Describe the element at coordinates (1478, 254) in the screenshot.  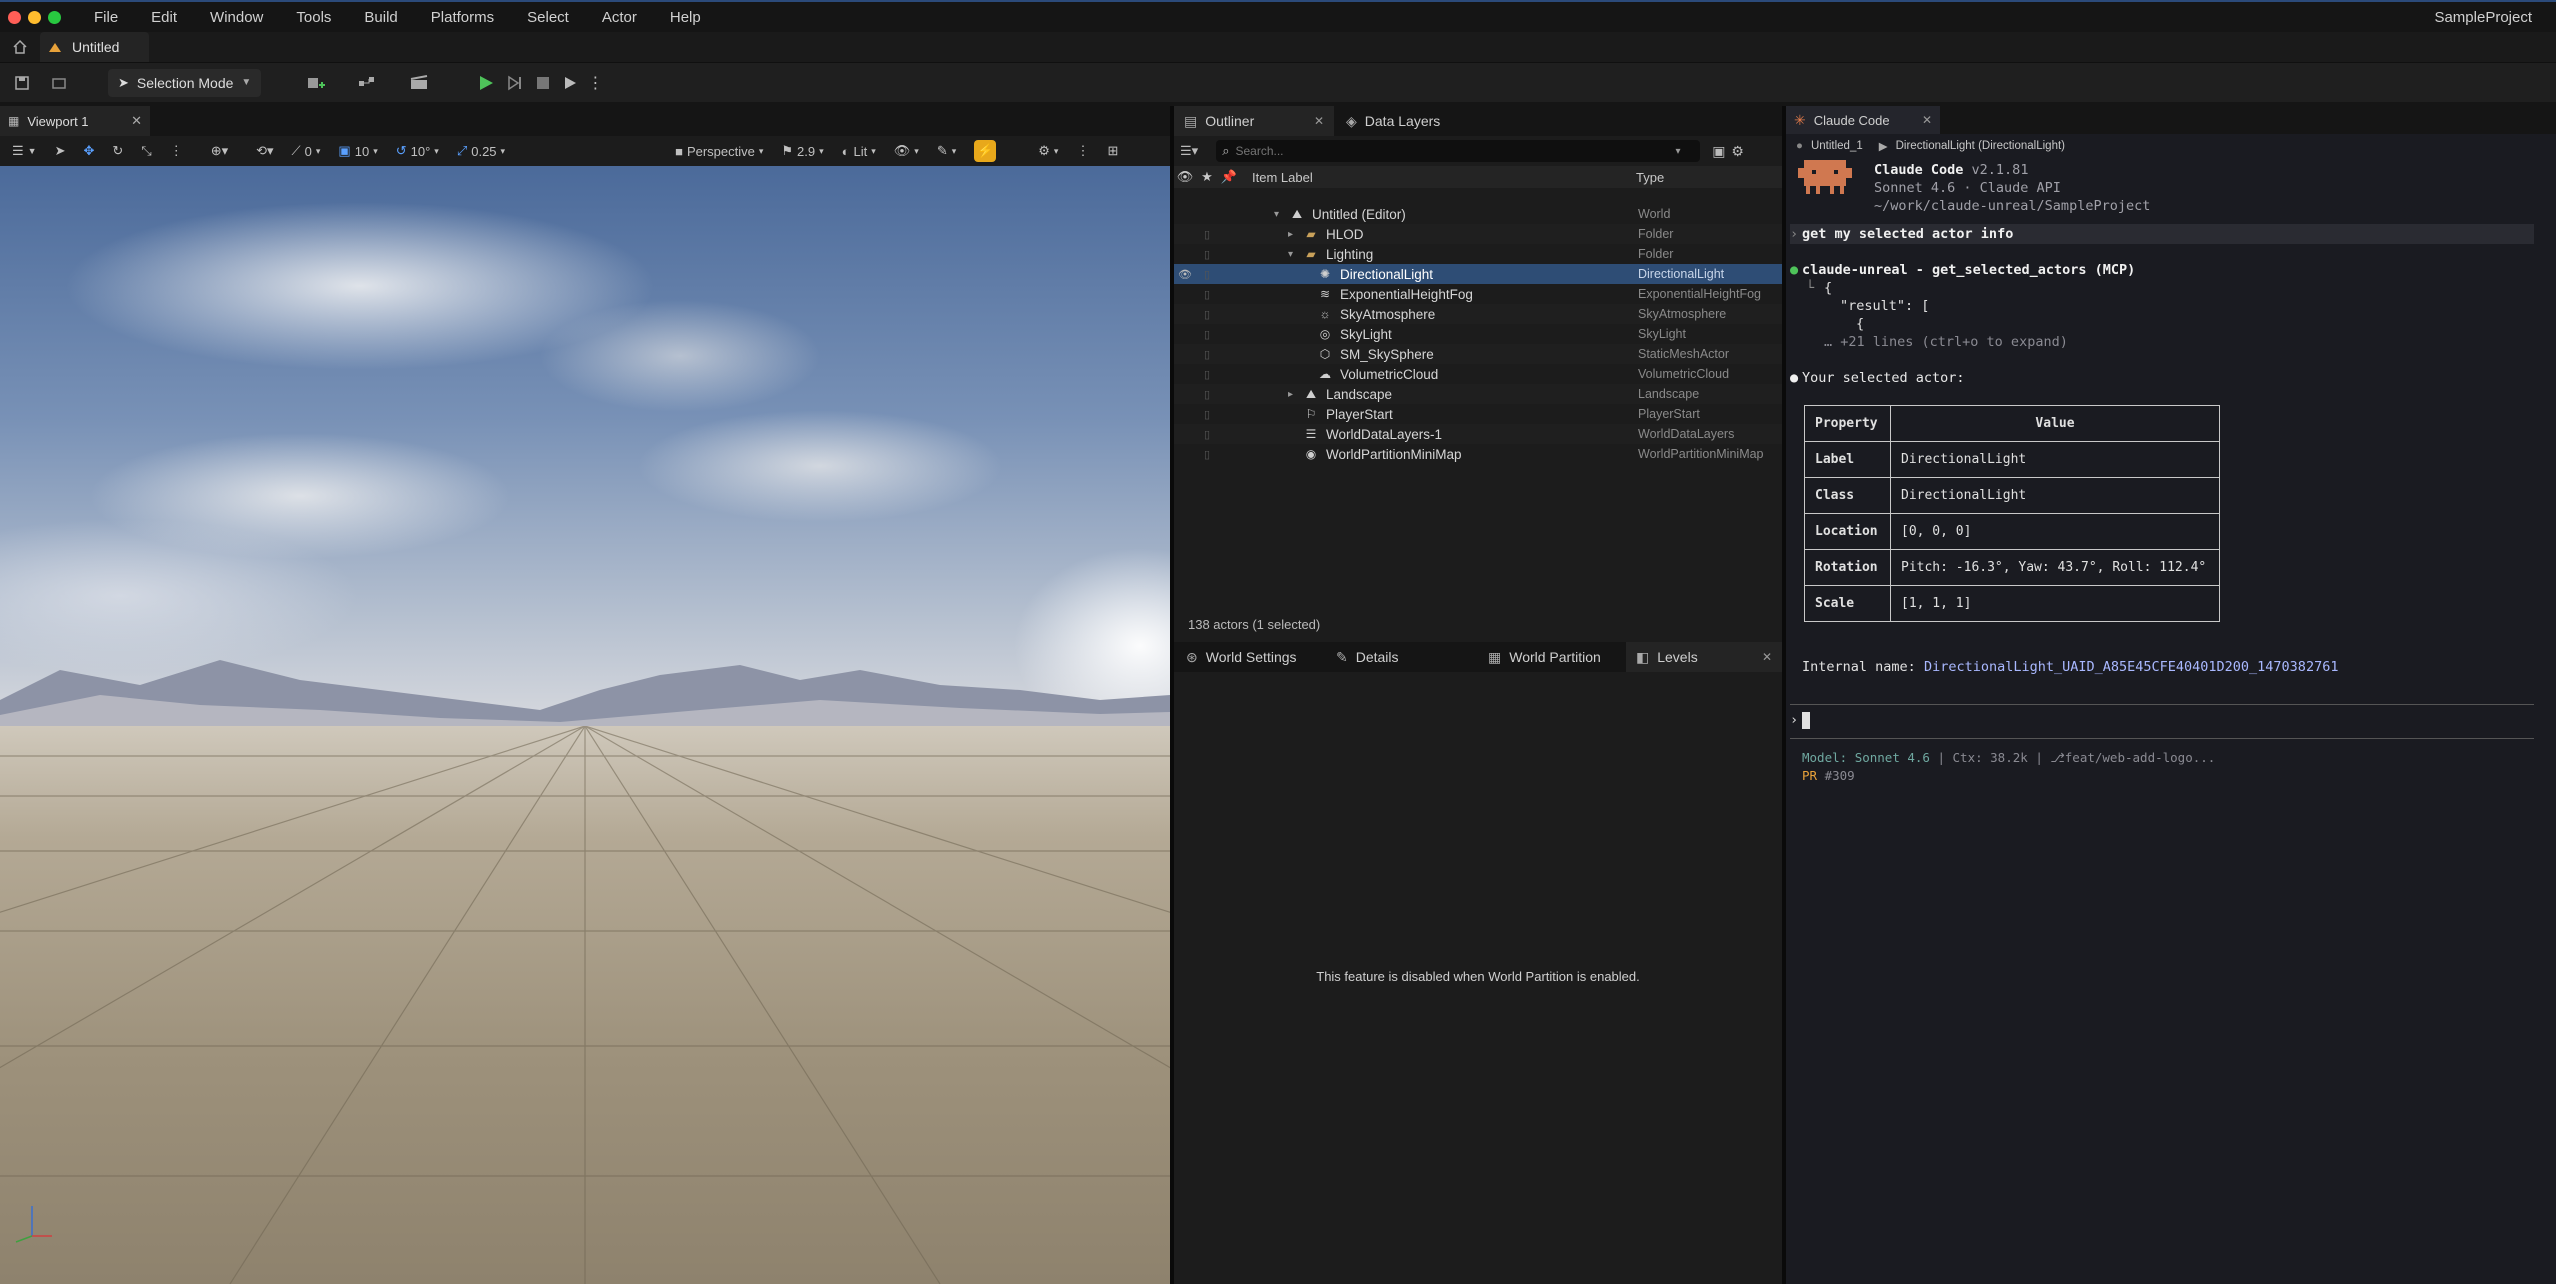
I see `outliner-row: ▯ ▾ ▰ Lighting Folder` at that location.